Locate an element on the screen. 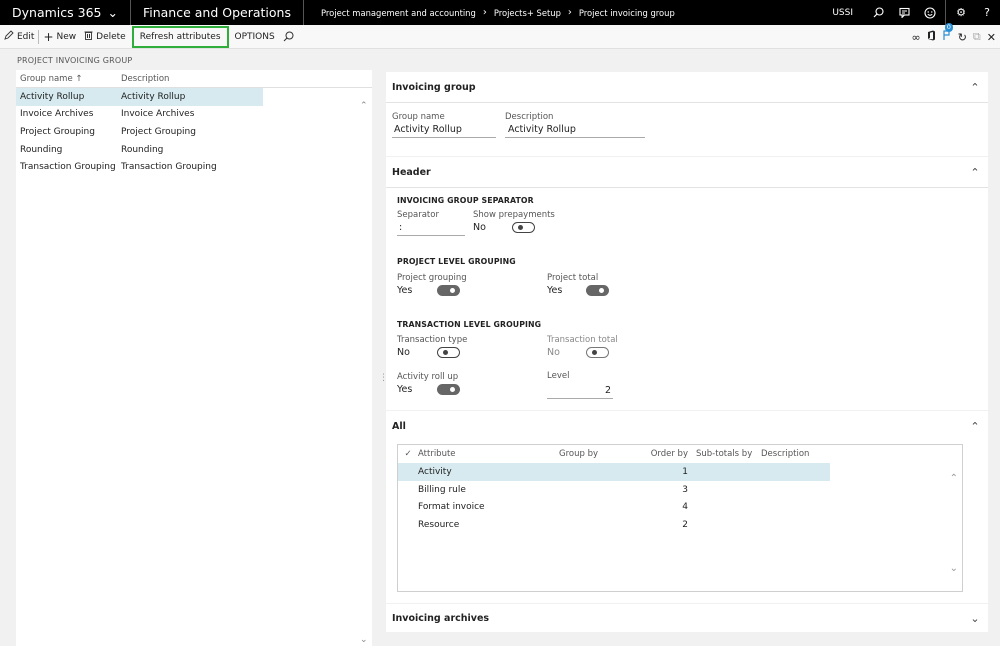 The image size is (1000, 646). company-picker: USSI is located at coordinates (842, 13).